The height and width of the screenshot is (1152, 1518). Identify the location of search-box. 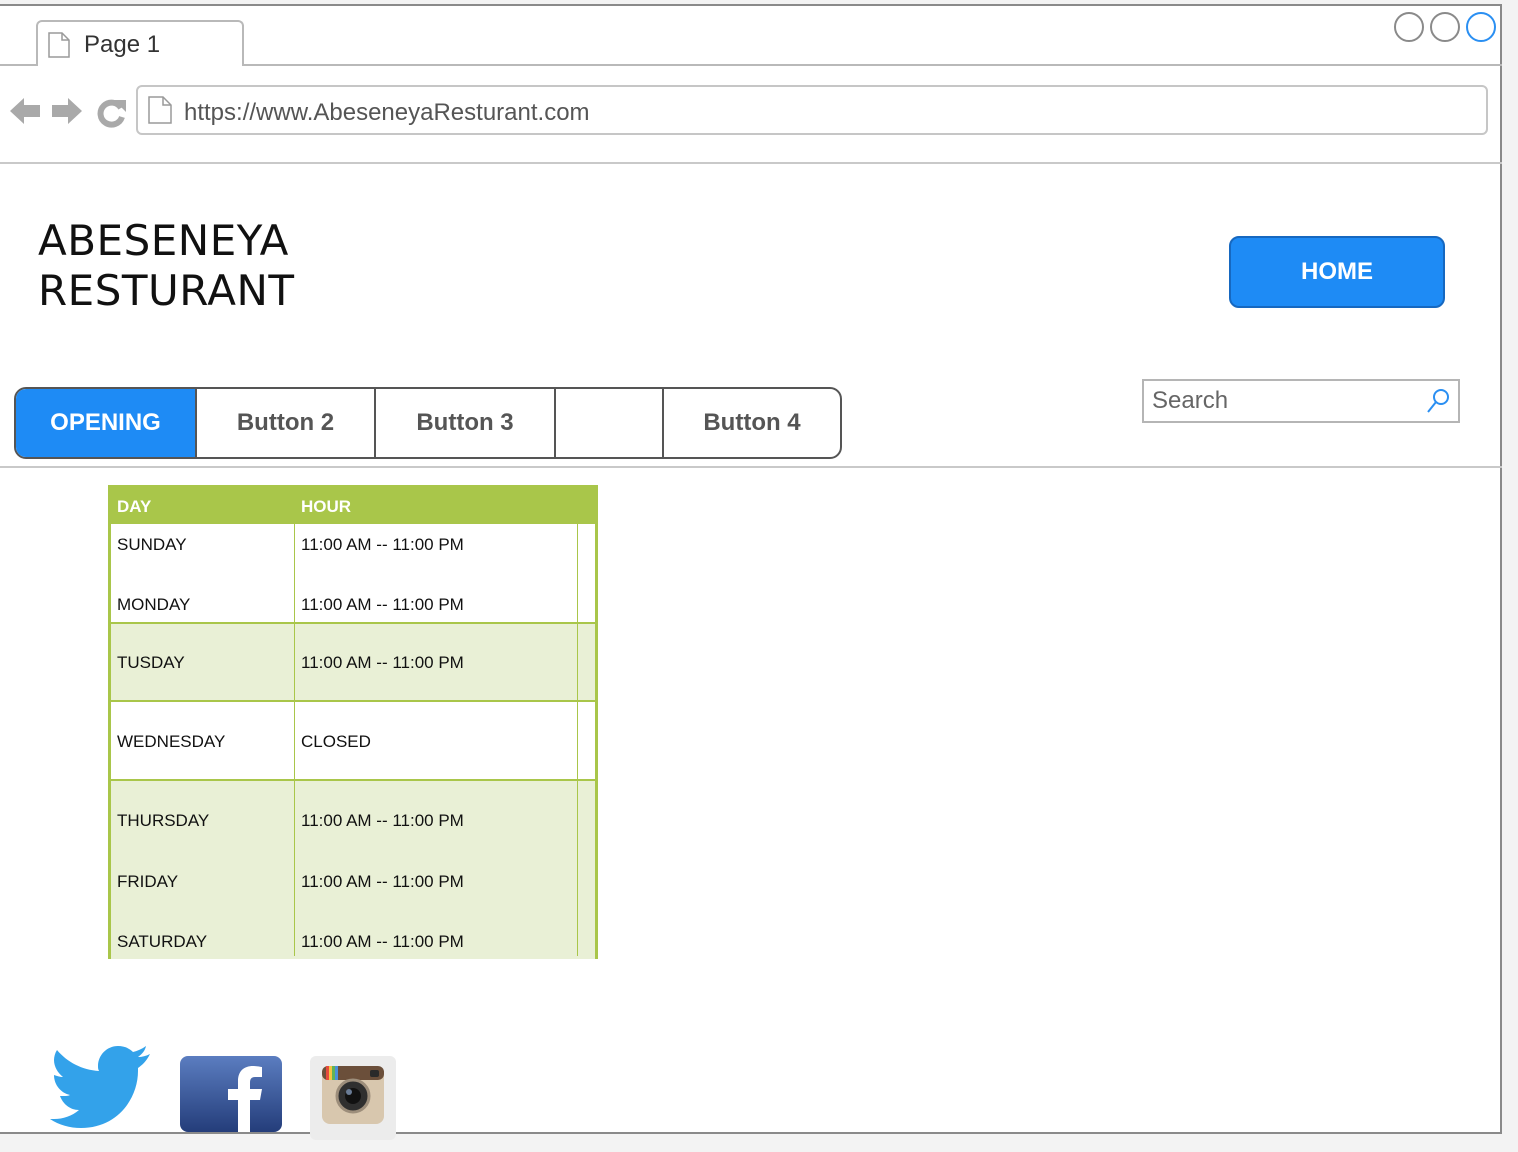
(1301, 401).